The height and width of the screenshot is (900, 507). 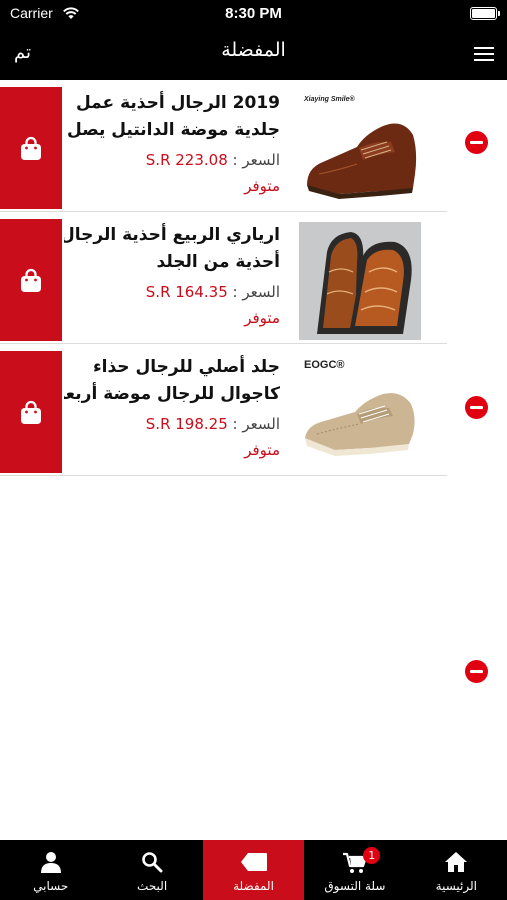 What do you see at coordinates (173, 130) in the screenshot?
I see `title-line: جلدية موضة الدانتيل يصل` at bounding box center [173, 130].